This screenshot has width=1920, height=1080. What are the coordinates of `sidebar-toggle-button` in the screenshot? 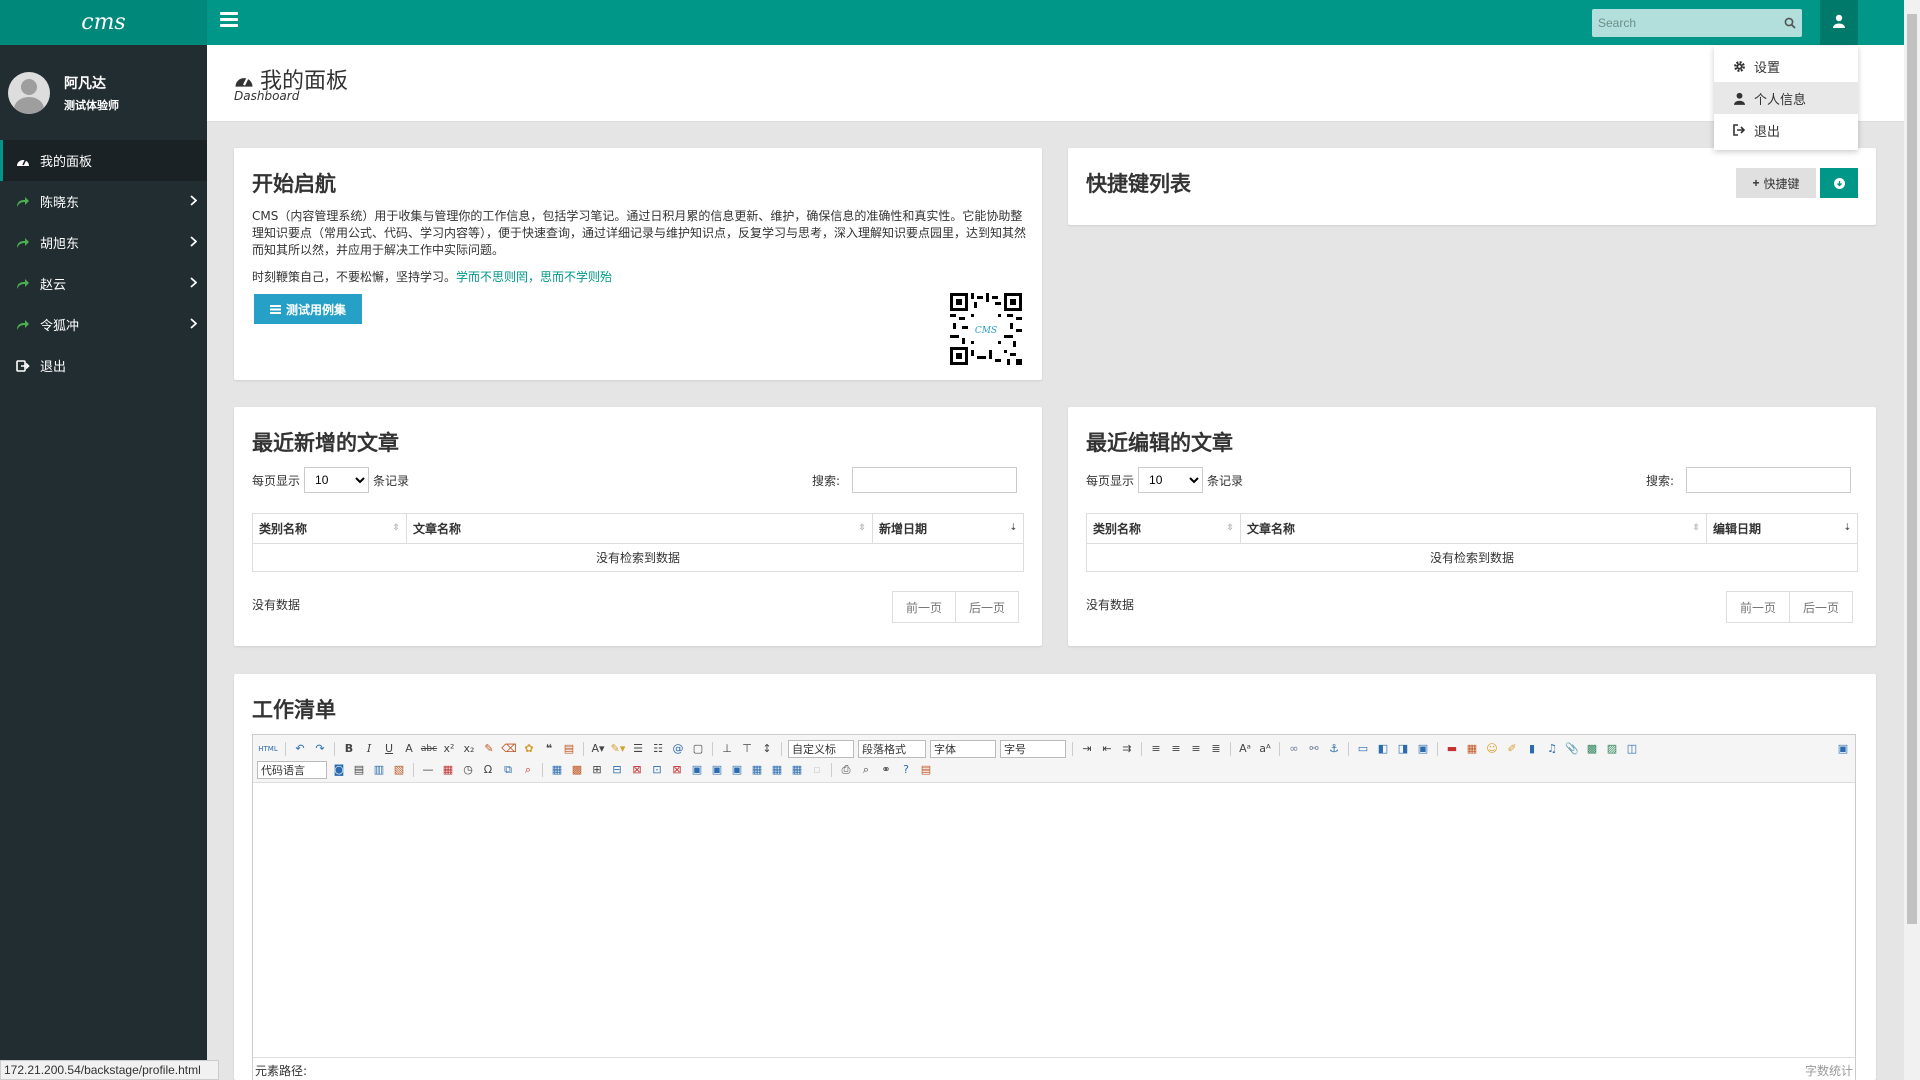 It's located at (229, 21).